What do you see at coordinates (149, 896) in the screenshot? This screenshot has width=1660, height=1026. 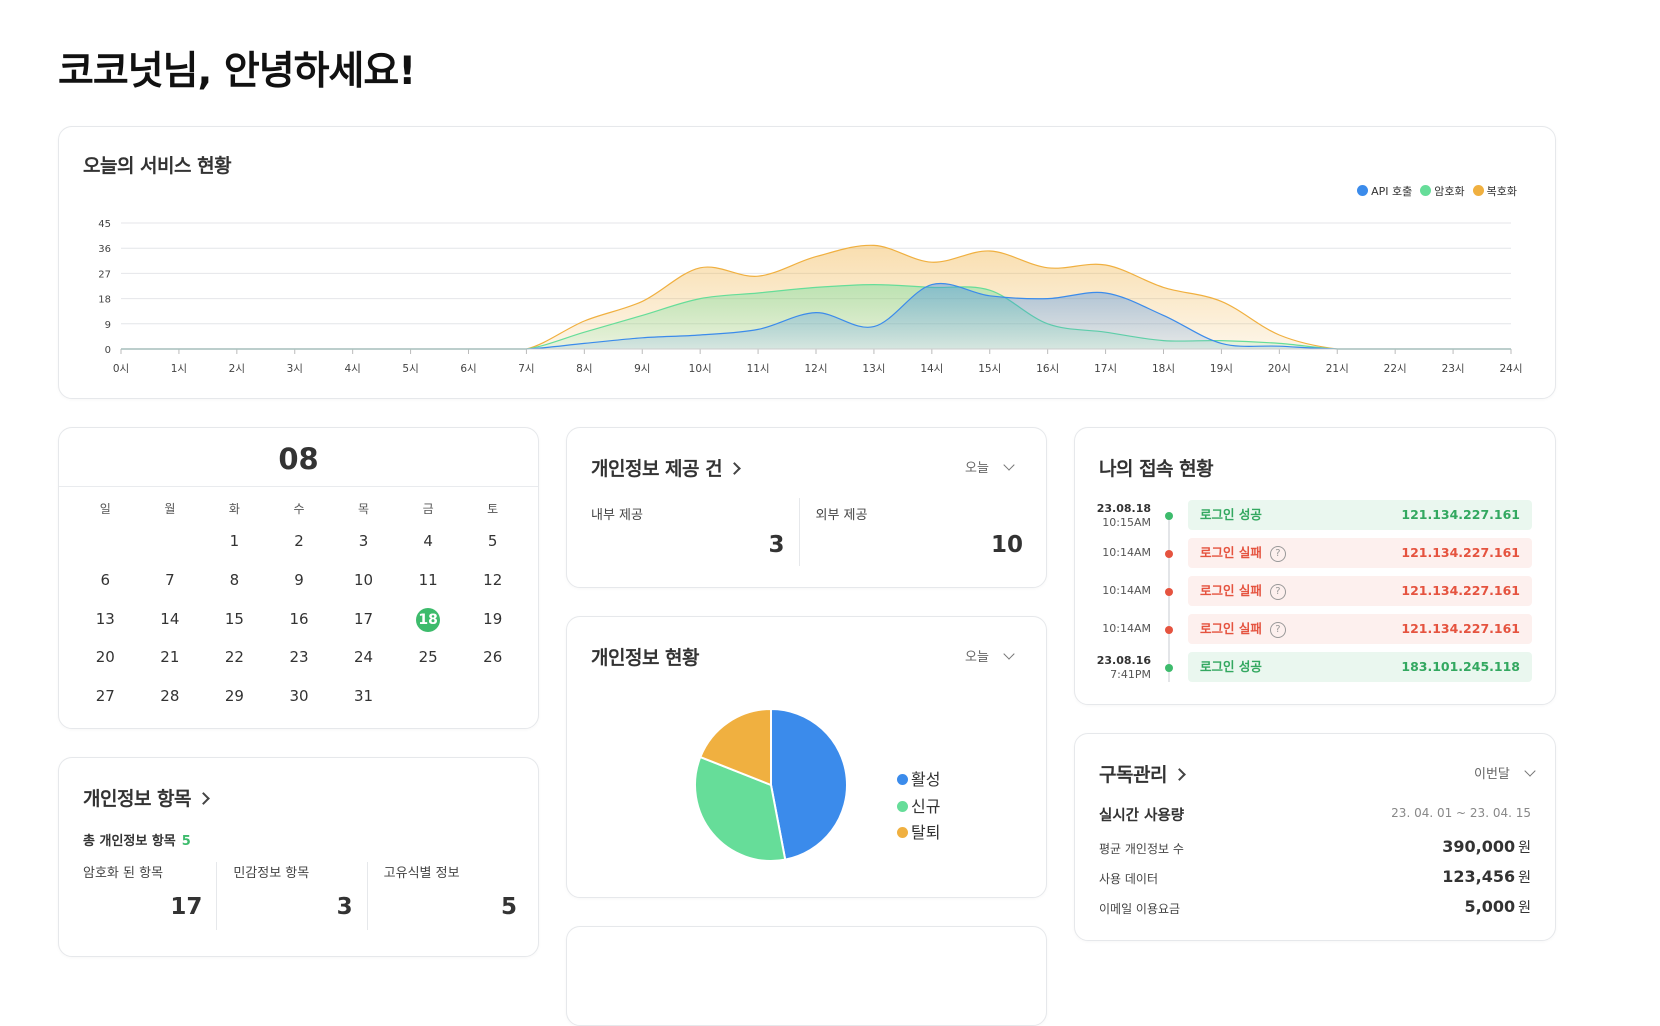 I see `stat-encrypted: 암호화 된 항목 17` at bounding box center [149, 896].